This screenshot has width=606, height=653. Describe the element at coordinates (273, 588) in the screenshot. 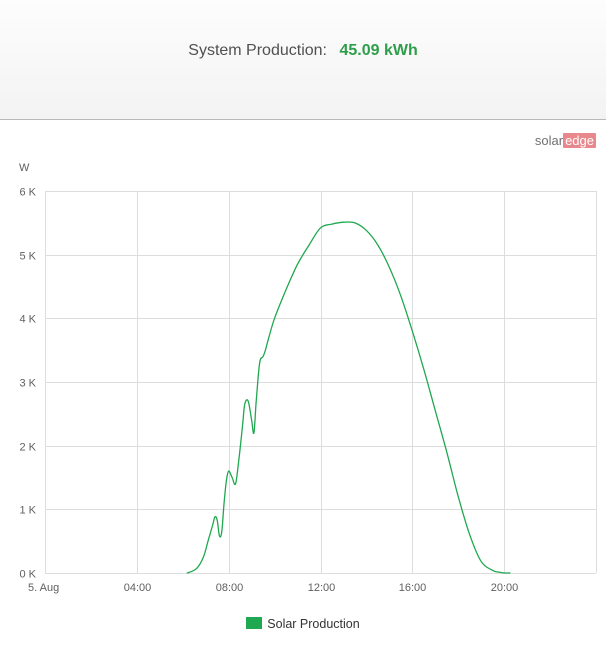

I see `x-axis-ticks: 5. Aug 04:00 08:00 12:00 16:00 20:00` at that location.